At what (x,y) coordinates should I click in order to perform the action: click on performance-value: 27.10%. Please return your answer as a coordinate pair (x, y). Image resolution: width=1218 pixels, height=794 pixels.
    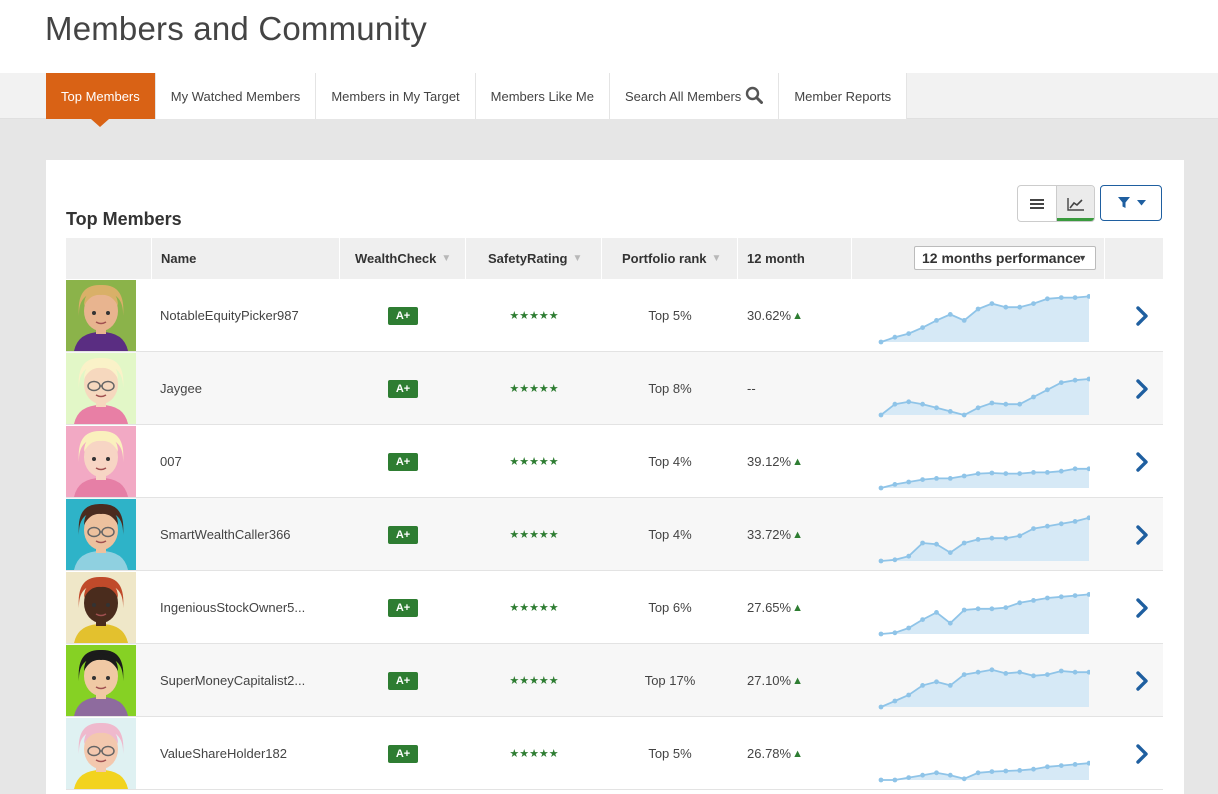
    Looking at the image, I should click on (769, 680).